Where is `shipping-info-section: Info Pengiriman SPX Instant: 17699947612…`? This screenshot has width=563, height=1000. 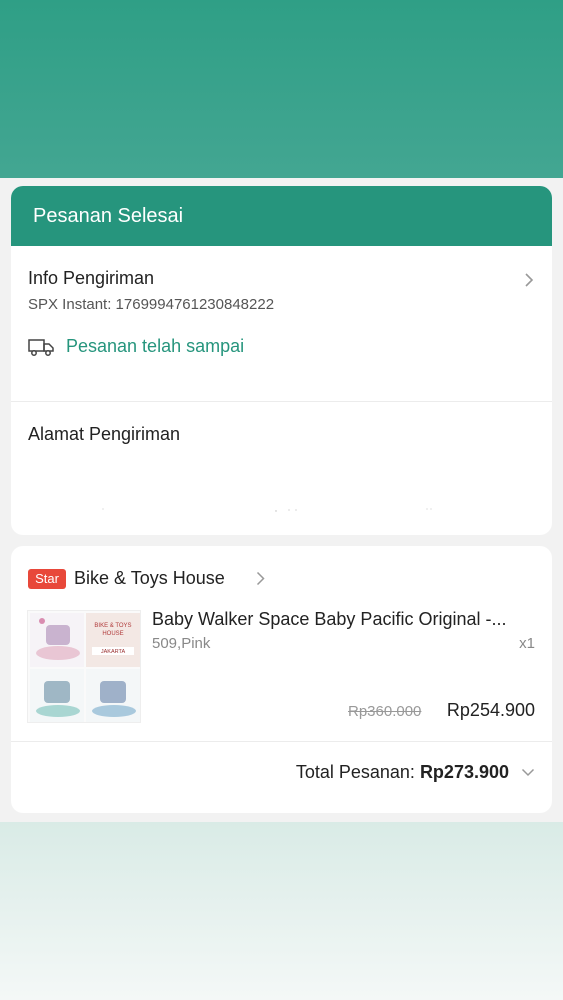
shipping-info-section: Info Pengiriman SPX Instant: 17699947612… is located at coordinates (281, 324).